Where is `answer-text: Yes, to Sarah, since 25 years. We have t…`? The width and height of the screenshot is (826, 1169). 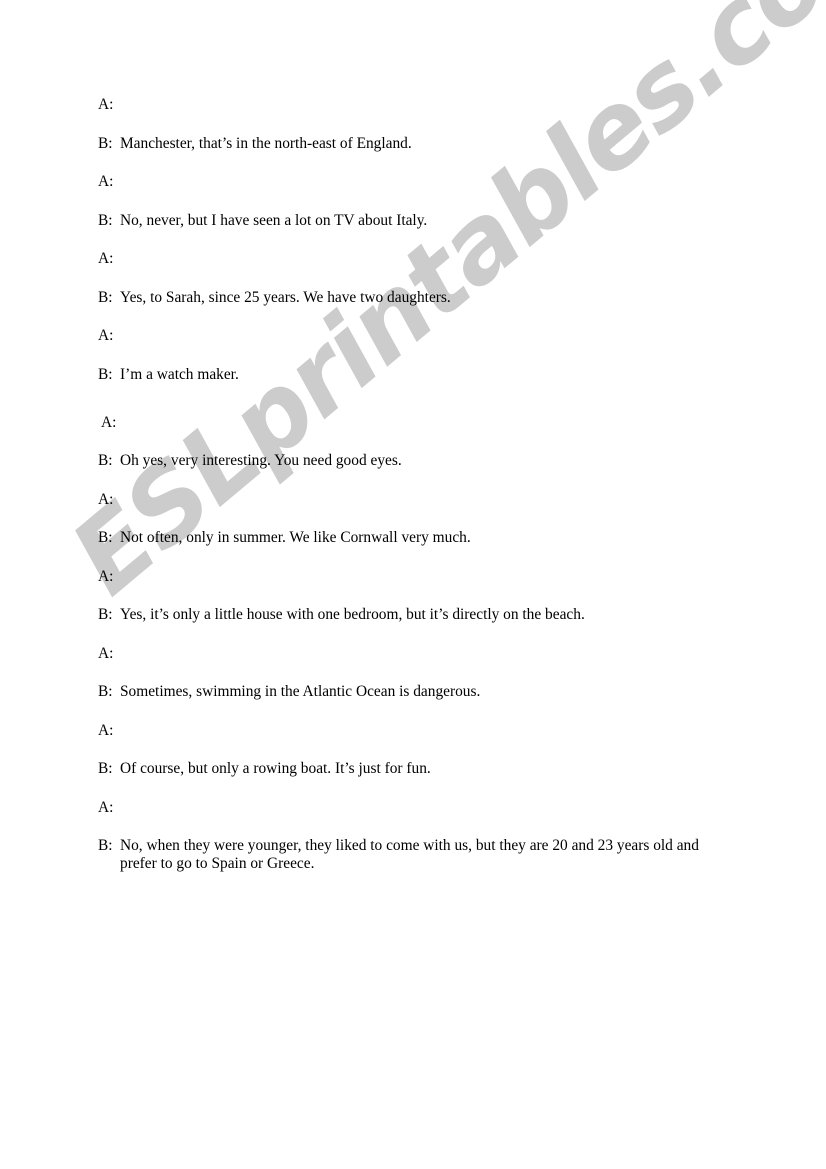
answer-text: Yes, to Sarah, since 25 years. We have t… is located at coordinates (285, 297).